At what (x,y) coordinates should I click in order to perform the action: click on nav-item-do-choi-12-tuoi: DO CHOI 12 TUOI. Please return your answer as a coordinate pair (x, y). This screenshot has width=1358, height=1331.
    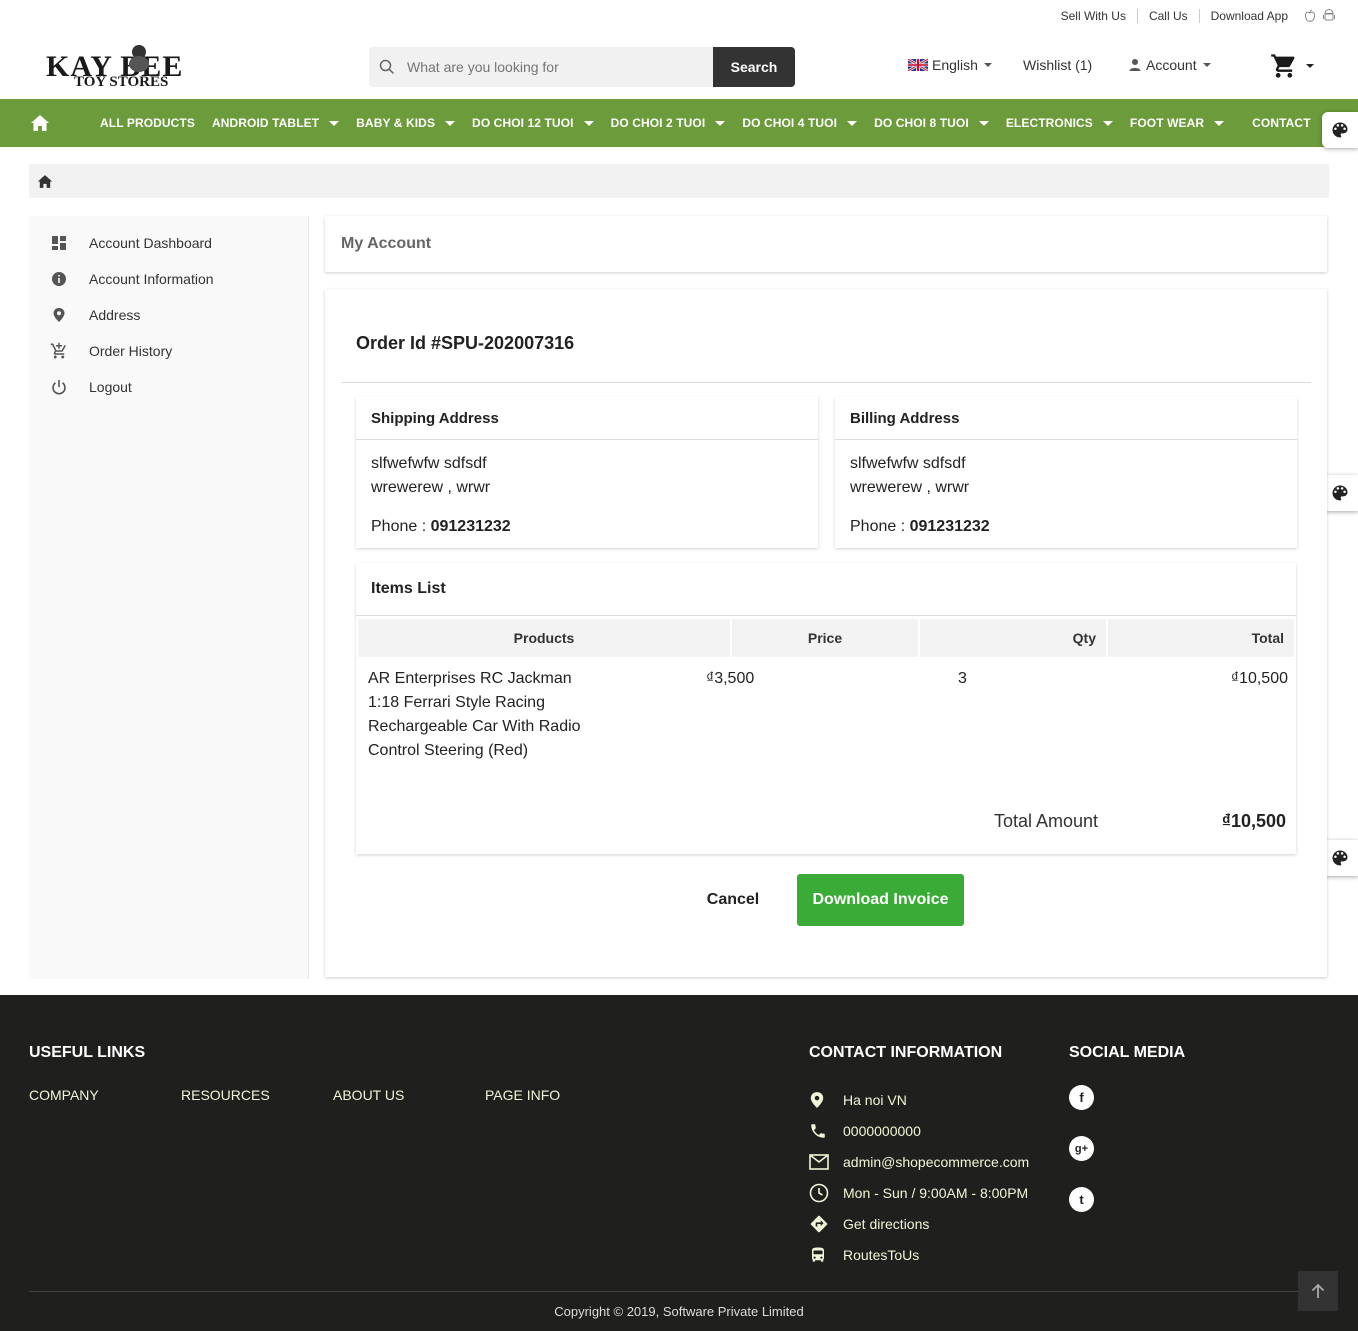
    Looking at the image, I should click on (533, 123).